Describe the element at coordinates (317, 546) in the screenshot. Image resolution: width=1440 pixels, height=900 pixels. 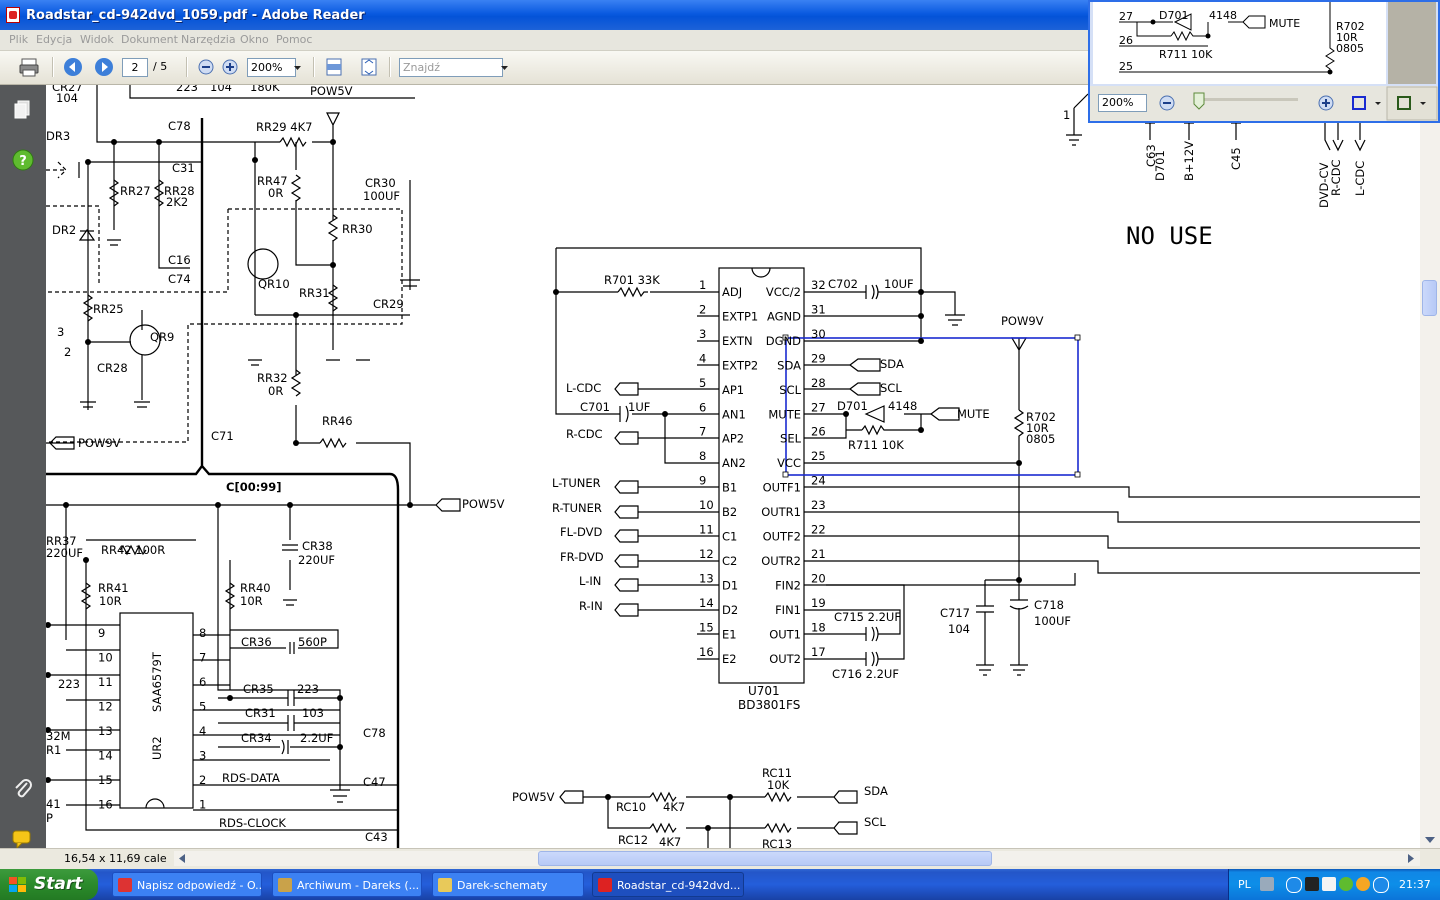
I see `label-cr38: CR38` at that location.